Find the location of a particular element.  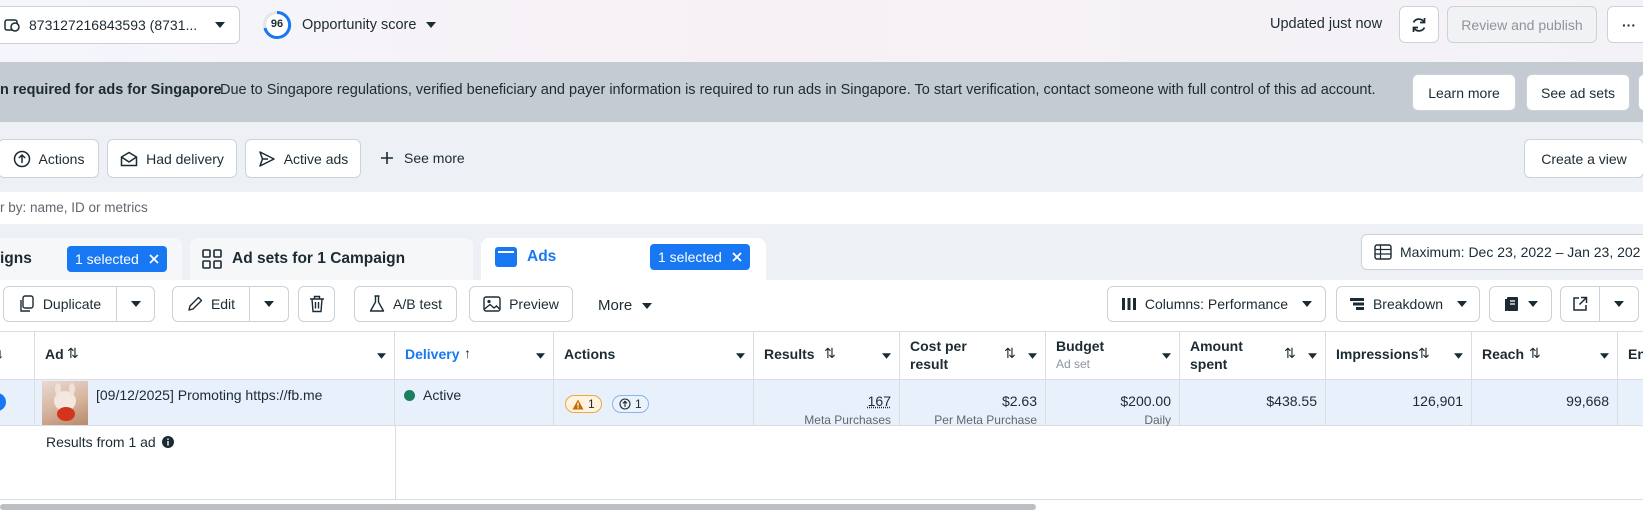

table-icon is located at coordinates (1383, 252).